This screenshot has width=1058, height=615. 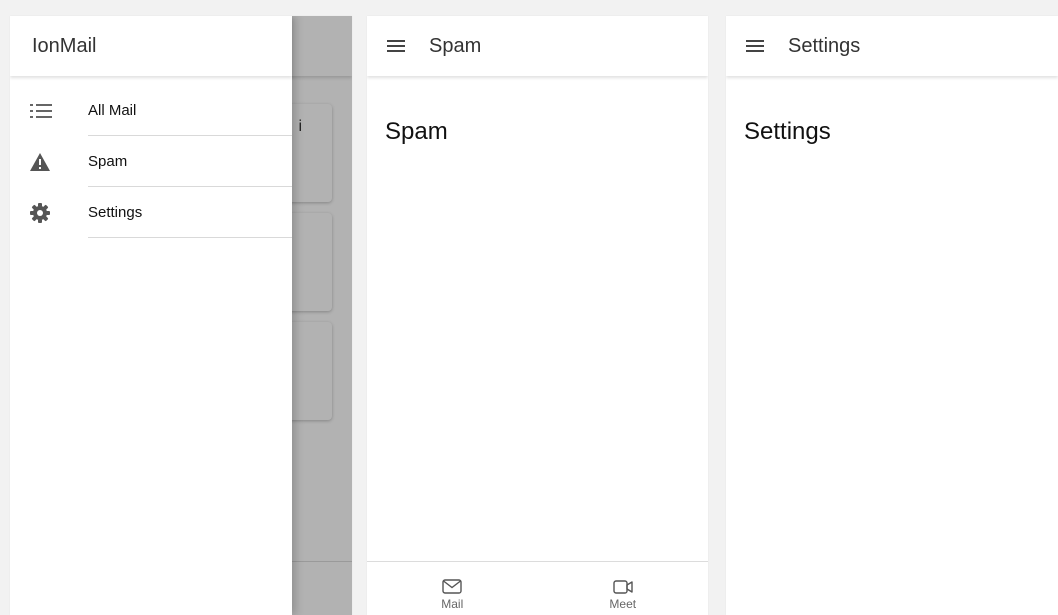 I want to click on warning-icon, so click(x=49, y=161).